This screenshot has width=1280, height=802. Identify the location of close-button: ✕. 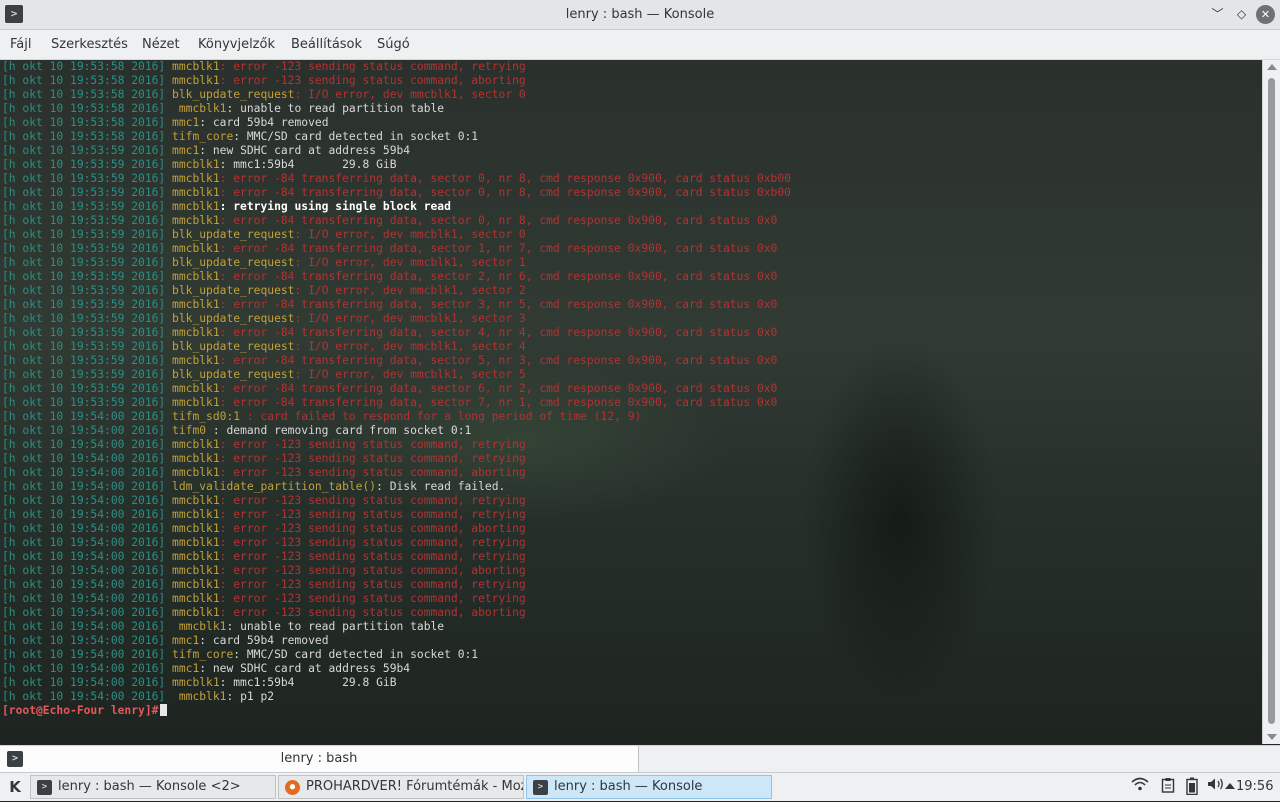
(1265, 14).